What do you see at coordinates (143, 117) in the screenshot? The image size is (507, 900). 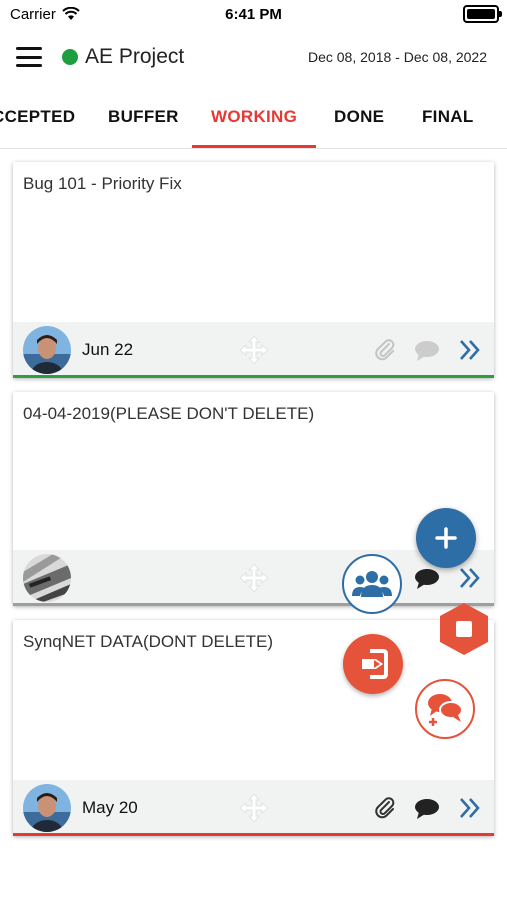 I see `tab-buffer: BUFFER` at bounding box center [143, 117].